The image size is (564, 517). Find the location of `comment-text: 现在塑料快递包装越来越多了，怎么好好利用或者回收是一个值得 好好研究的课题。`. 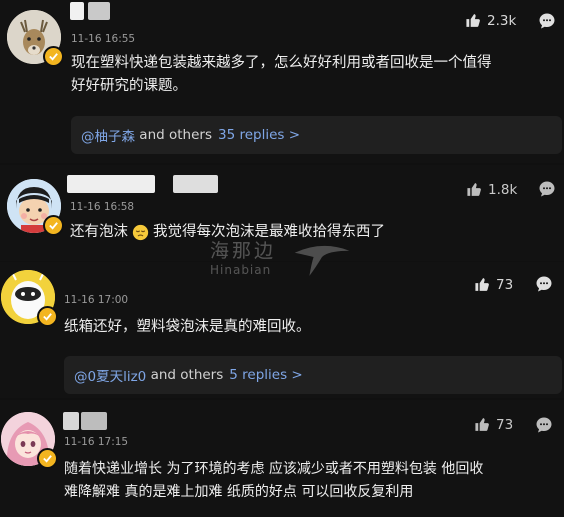

comment-text: 现在塑料快递包装越来越多了，怎么好好利用或者回收是一个值得 好好研究的课题。 is located at coordinates (281, 75).